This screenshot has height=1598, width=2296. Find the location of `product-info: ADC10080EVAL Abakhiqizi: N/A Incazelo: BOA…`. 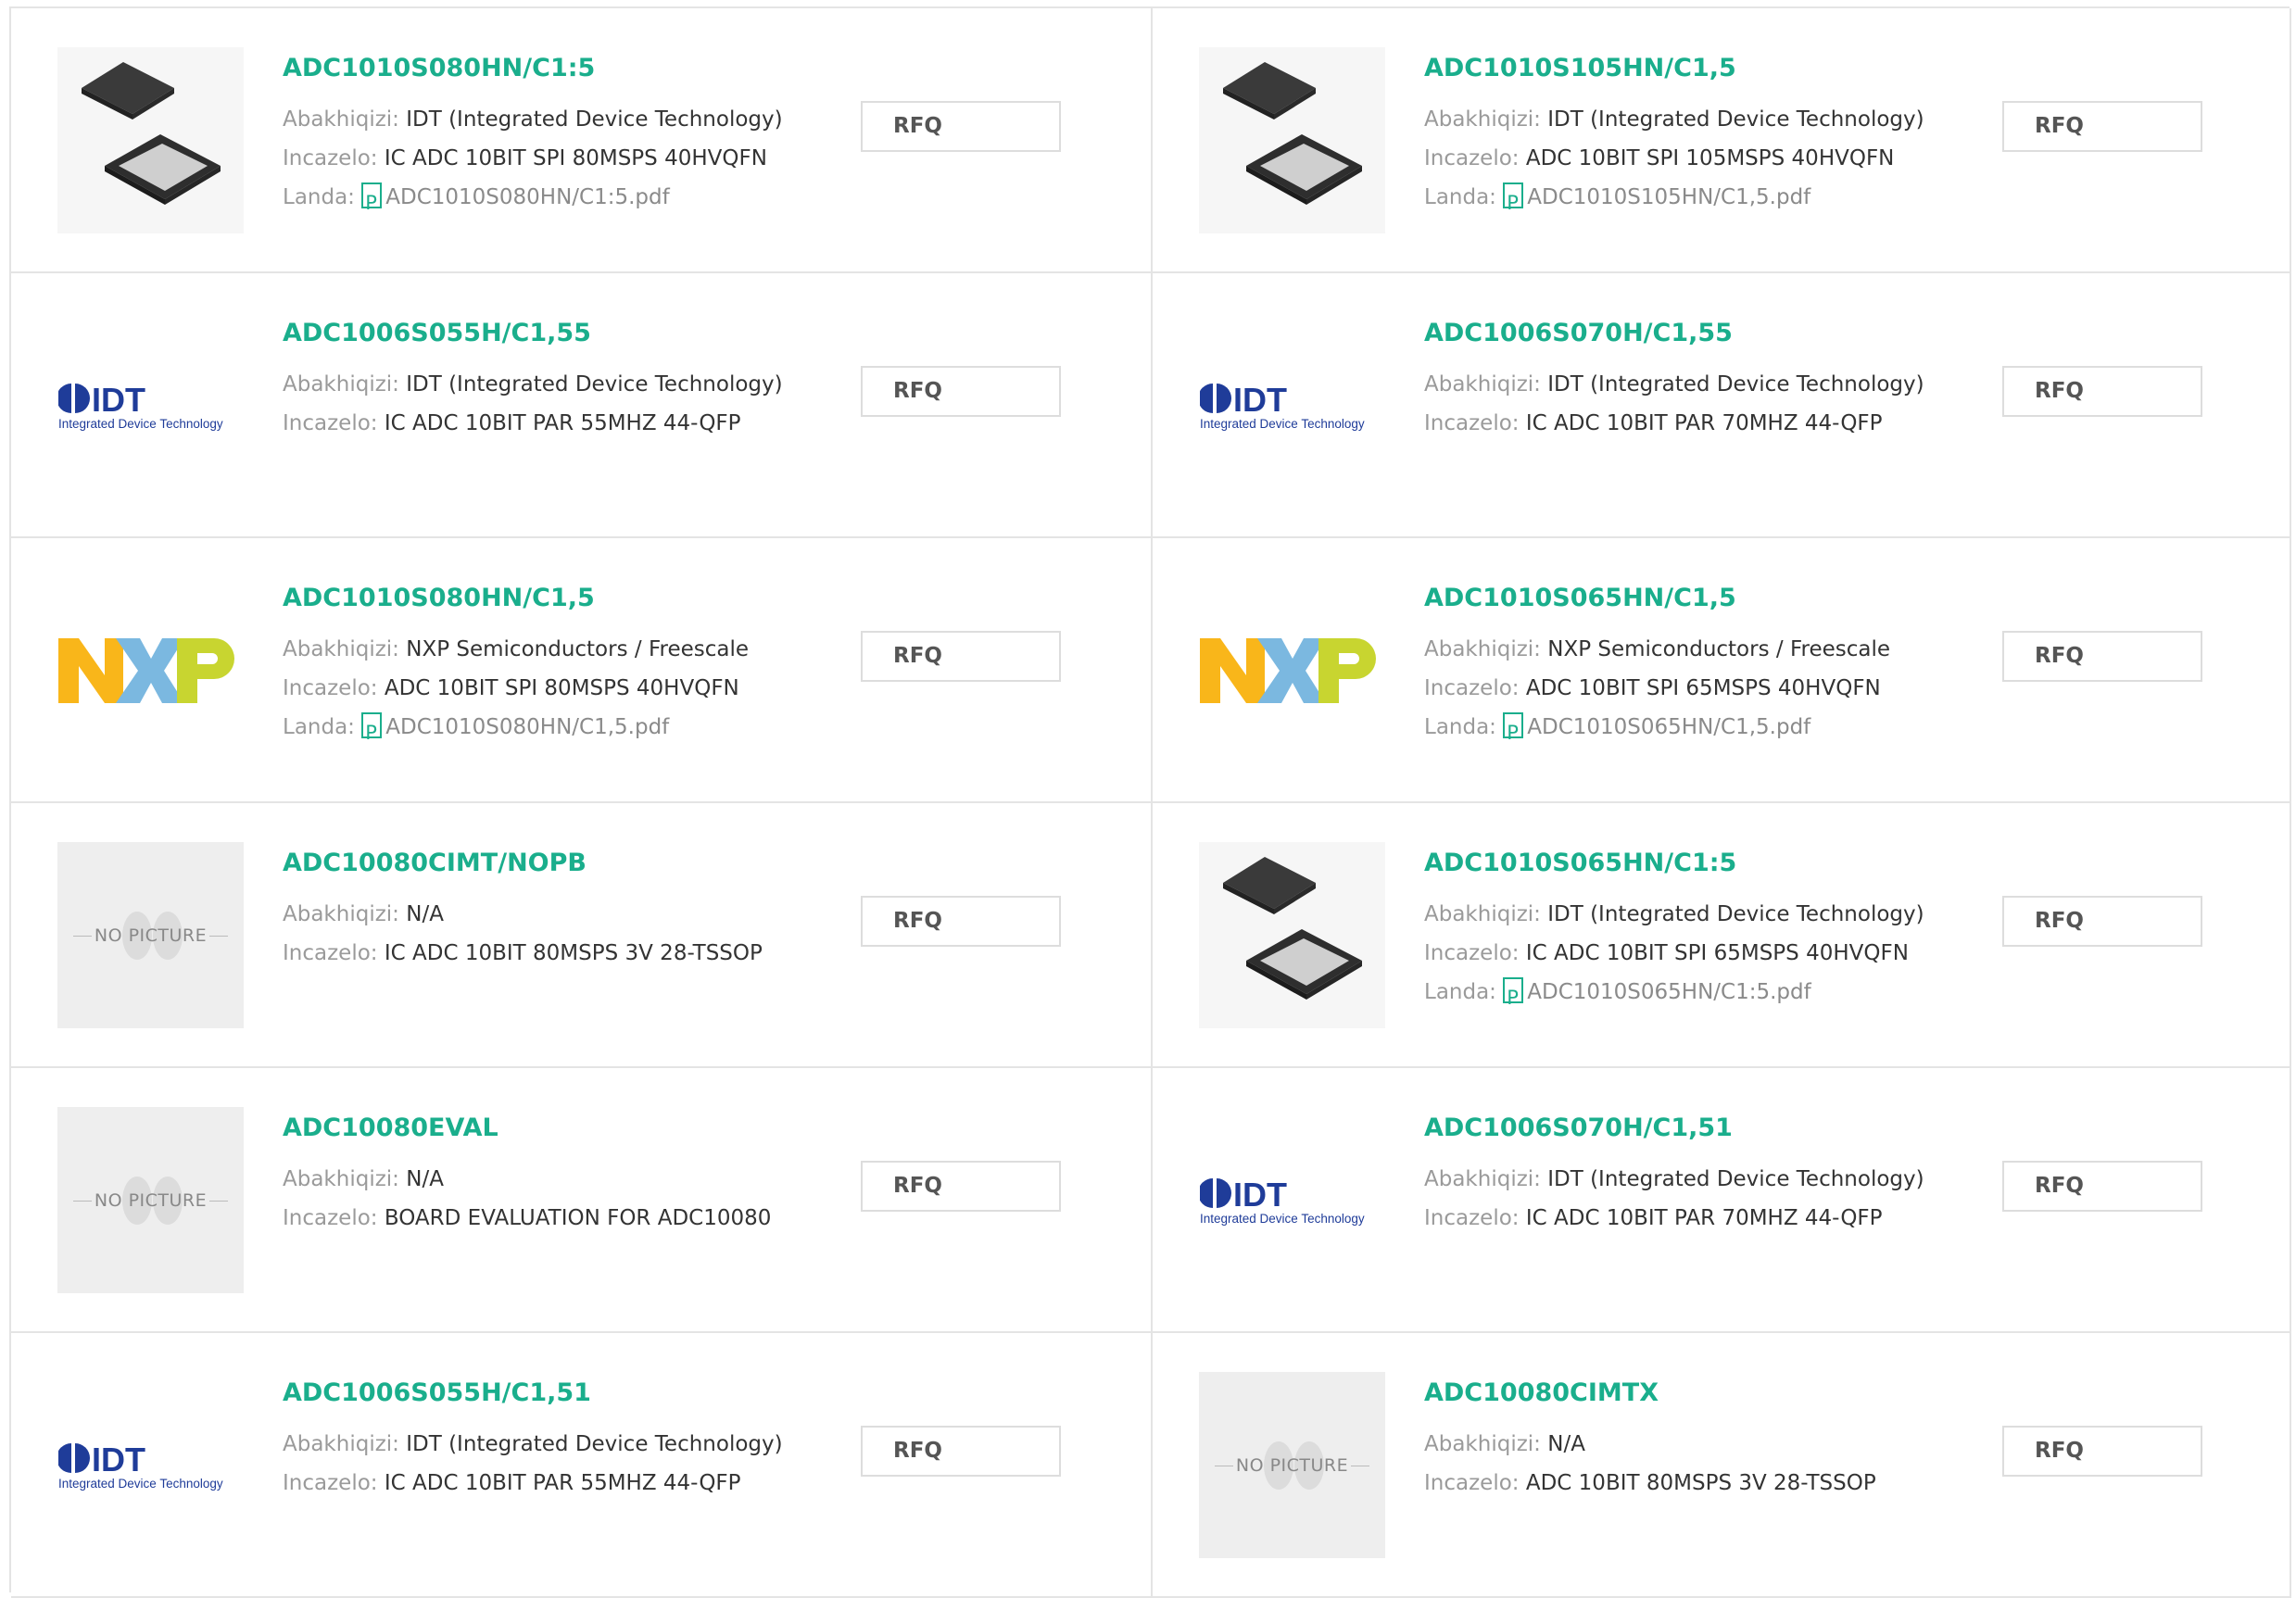

product-info: ADC10080EVAL Abakhiqizi: N/A Incazelo: BOA… is located at coordinates (542, 1175).